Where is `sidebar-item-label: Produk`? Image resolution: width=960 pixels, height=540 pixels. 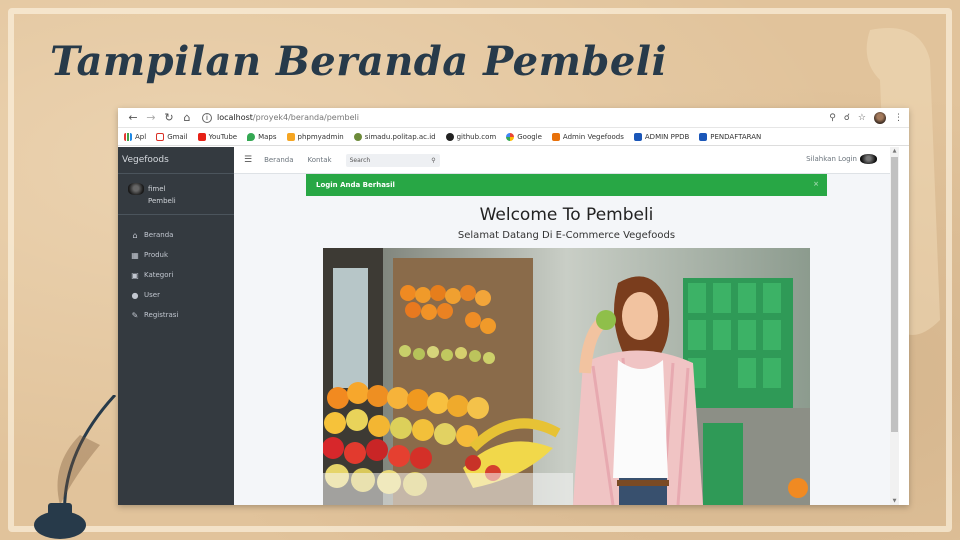
sidebar-item-label: Produk is located at coordinates (156, 255).